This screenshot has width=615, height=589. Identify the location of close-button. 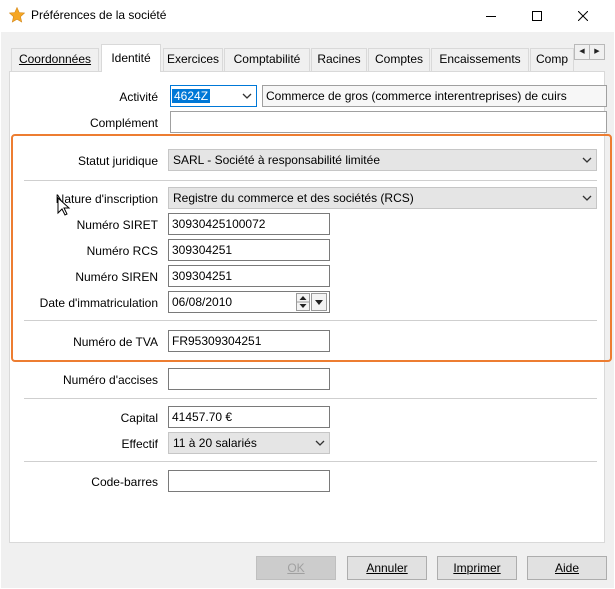
(583, 16).